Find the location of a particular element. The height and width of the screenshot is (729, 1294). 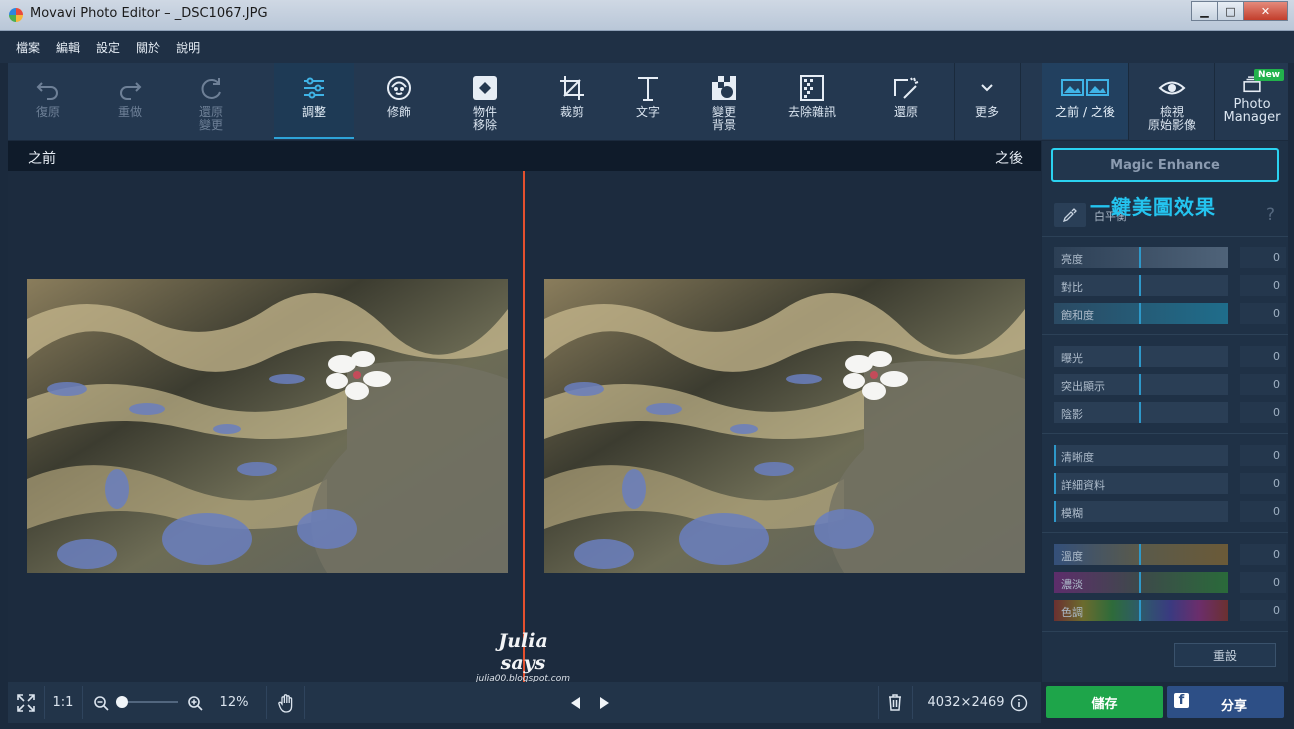

zoom-out-icon is located at coordinates (101, 703).